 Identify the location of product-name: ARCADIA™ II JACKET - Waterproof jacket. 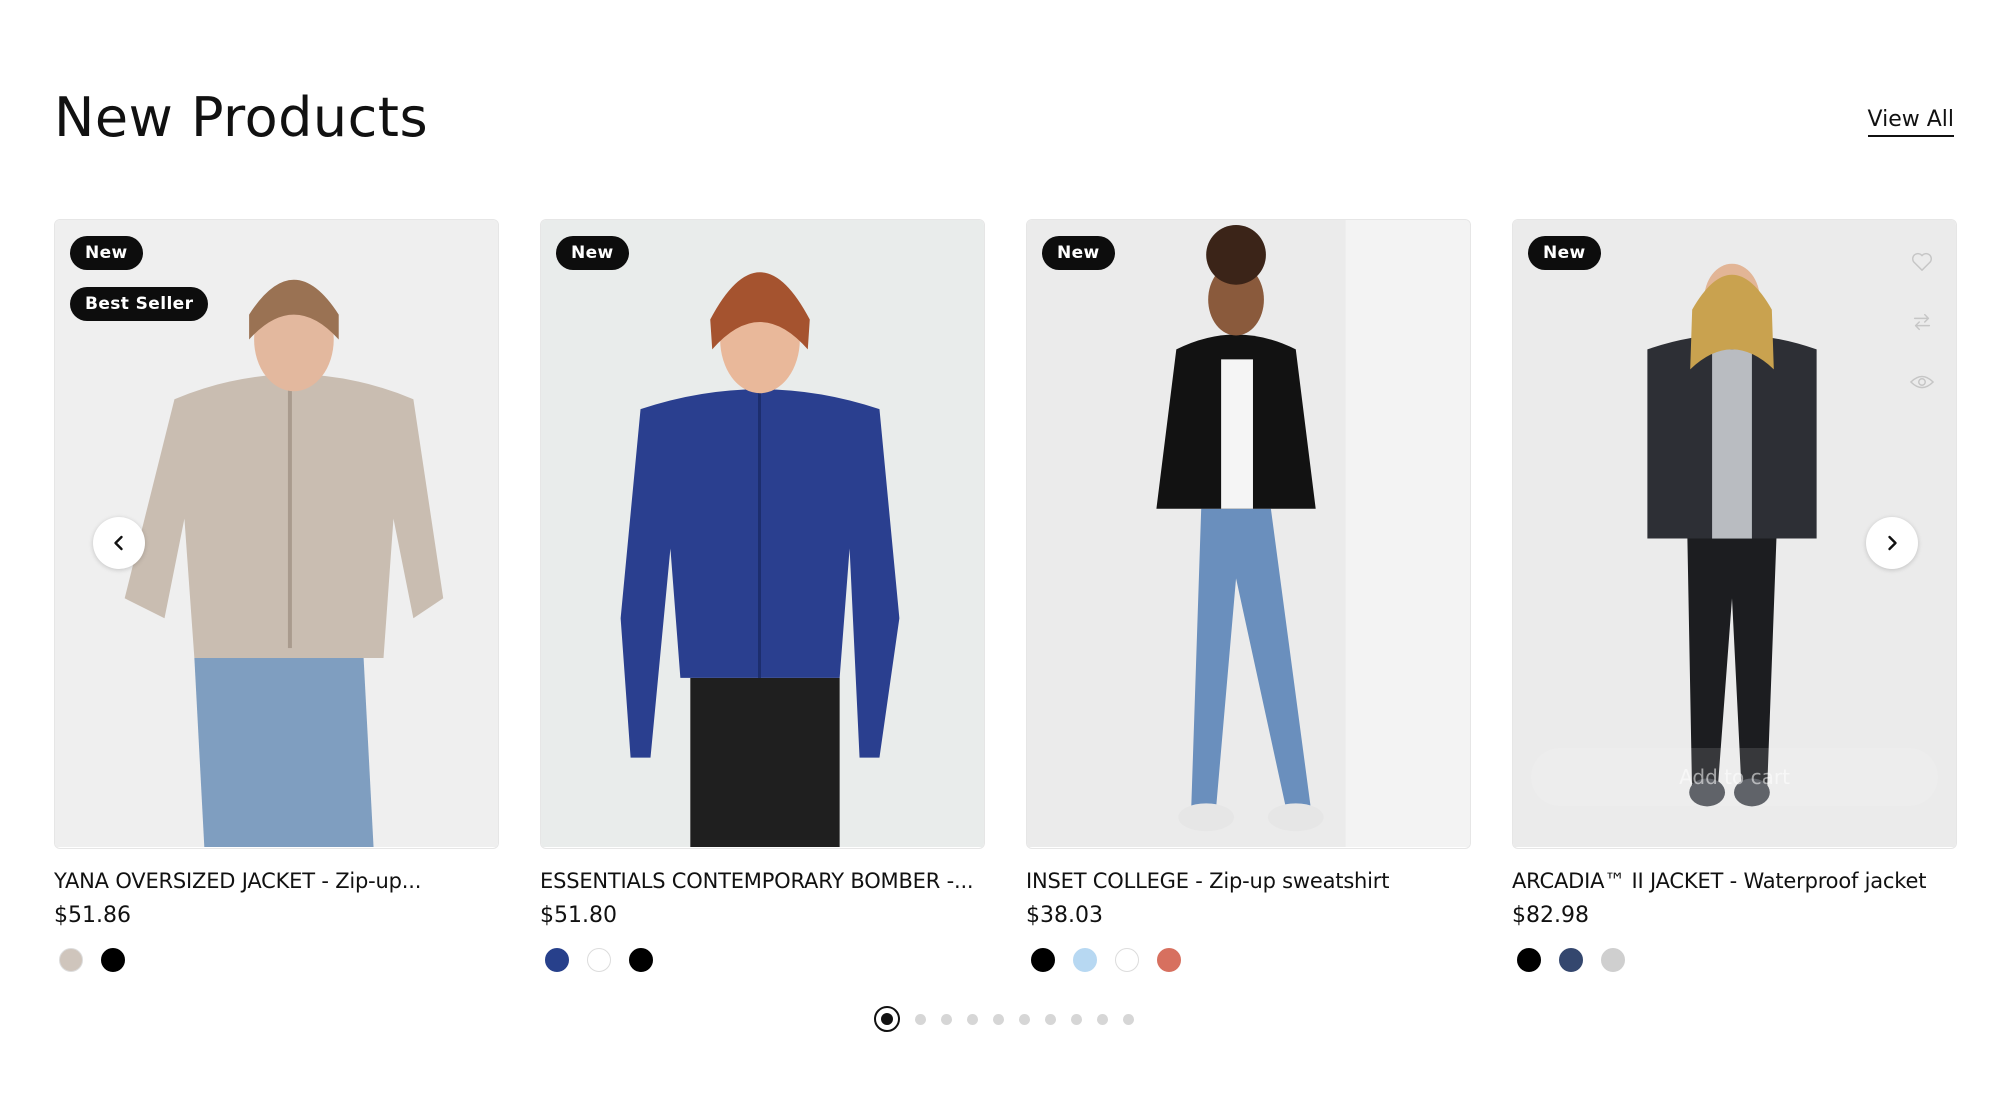
(1734, 881).